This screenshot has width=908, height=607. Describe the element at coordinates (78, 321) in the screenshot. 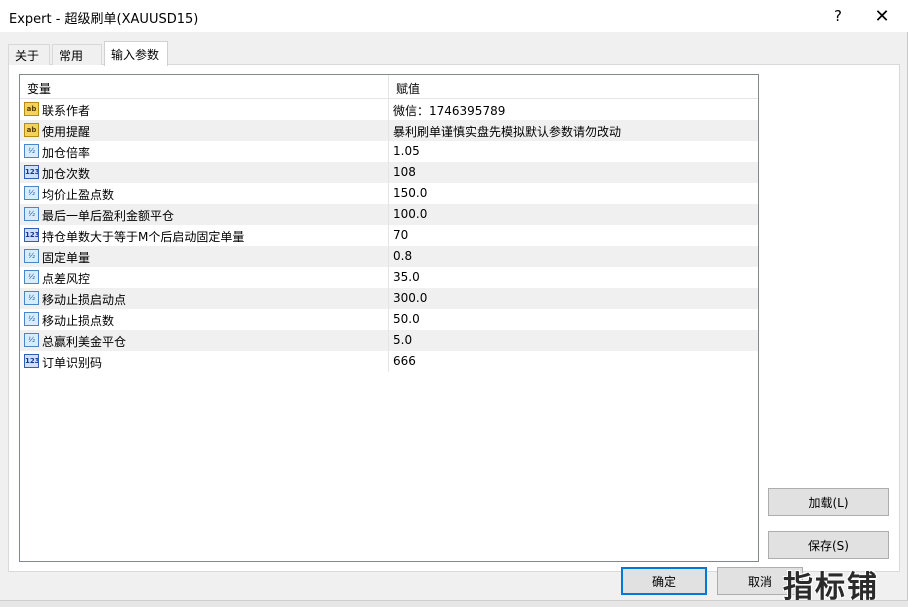

I see `parameter-name: 移动止损点数` at that location.